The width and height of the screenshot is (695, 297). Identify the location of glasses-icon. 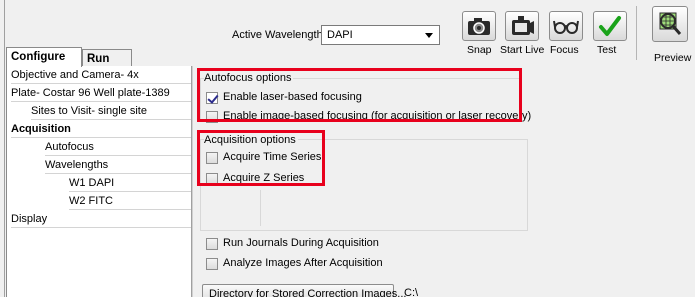
(566, 27).